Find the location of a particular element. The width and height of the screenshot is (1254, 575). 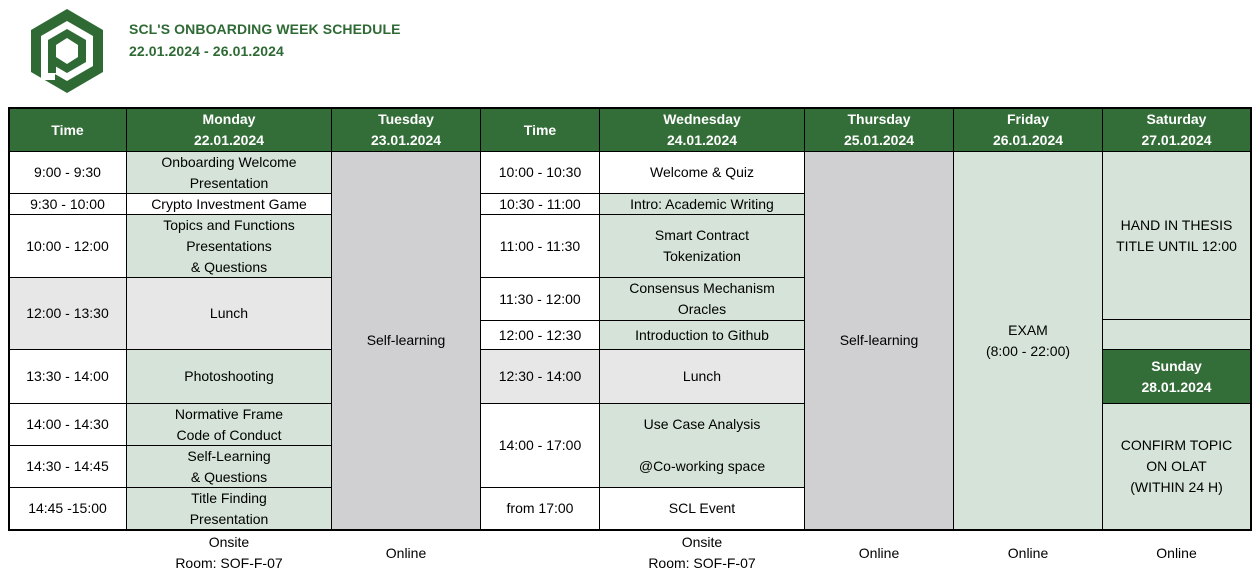

saturday-spacer is located at coordinates (1176, 334).